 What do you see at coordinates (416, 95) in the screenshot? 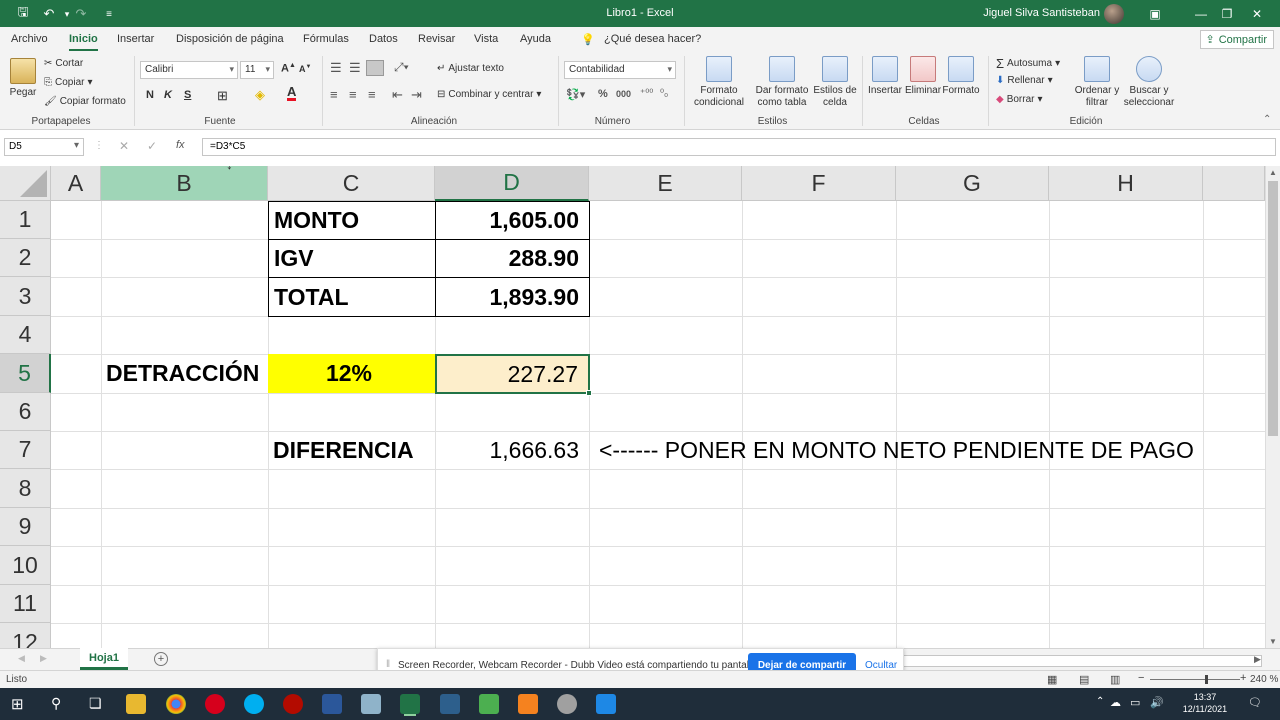
I see `increase-indent-icon: ⇥` at bounding box center [416, 95].